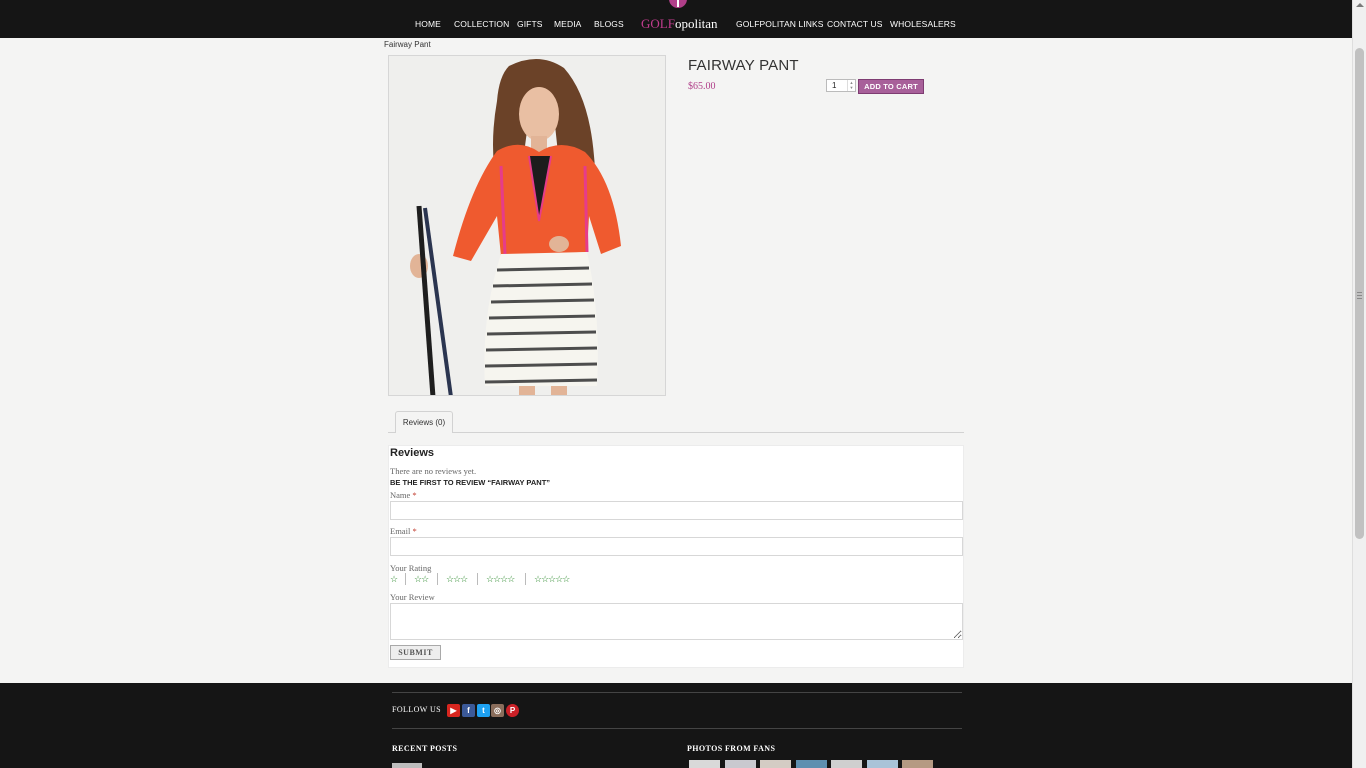 Image resolution: width=1366 pixels, height=768 pixels. I want to click on quantity-stepper: ▲ ▼, so click(851, 85).